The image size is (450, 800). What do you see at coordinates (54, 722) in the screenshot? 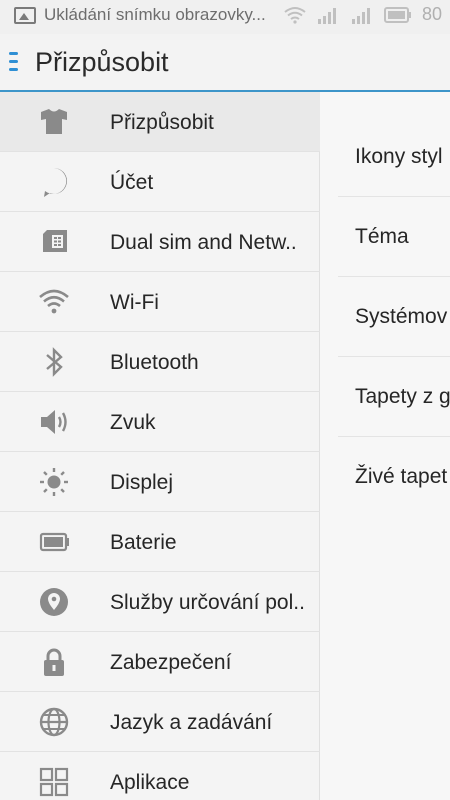
I see `globe-icon` at bounding box center [54, 722].